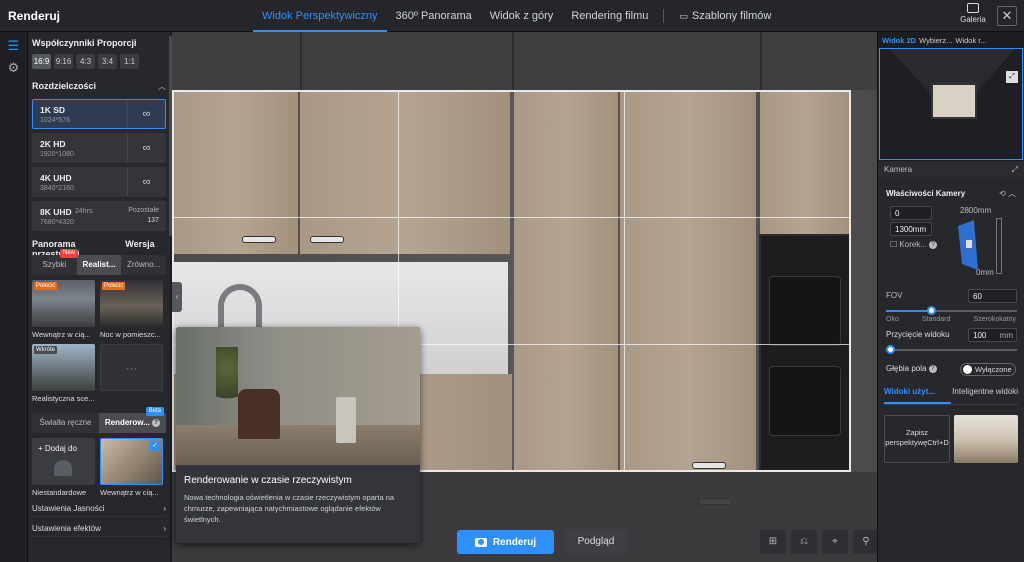 The image size is (1024, 562). I want to click on focus-icon: ⌖, so click(835, 542).